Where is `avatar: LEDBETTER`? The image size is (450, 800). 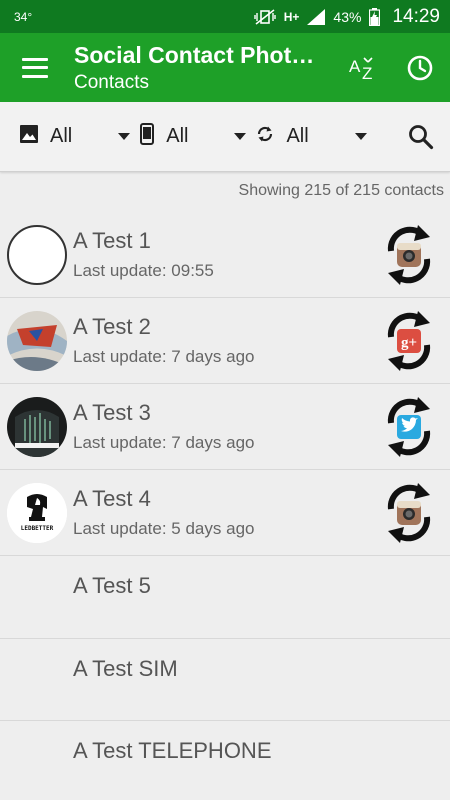 avatar: LEDBETTER is located at coordinates (37, 512).